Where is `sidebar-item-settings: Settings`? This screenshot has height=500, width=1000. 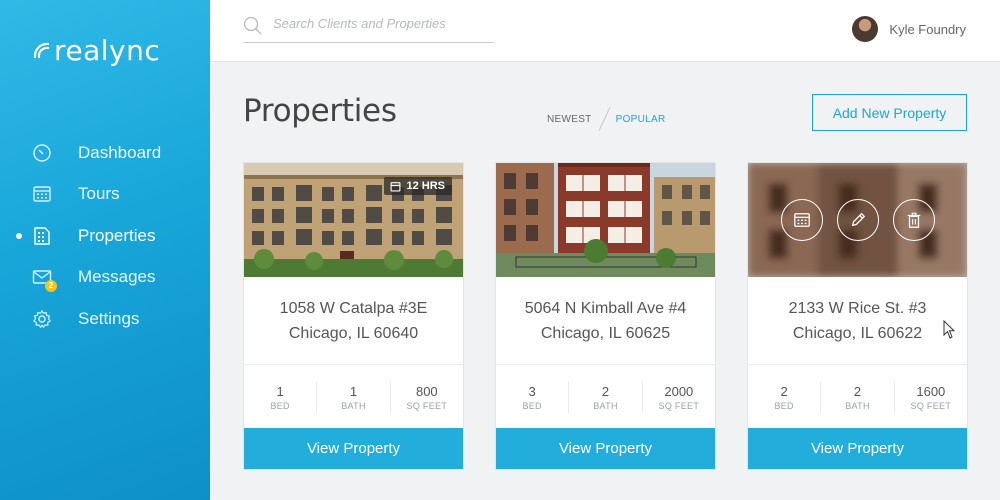 sidebar-item-settings: Settings is located at coordinates (105, 319).